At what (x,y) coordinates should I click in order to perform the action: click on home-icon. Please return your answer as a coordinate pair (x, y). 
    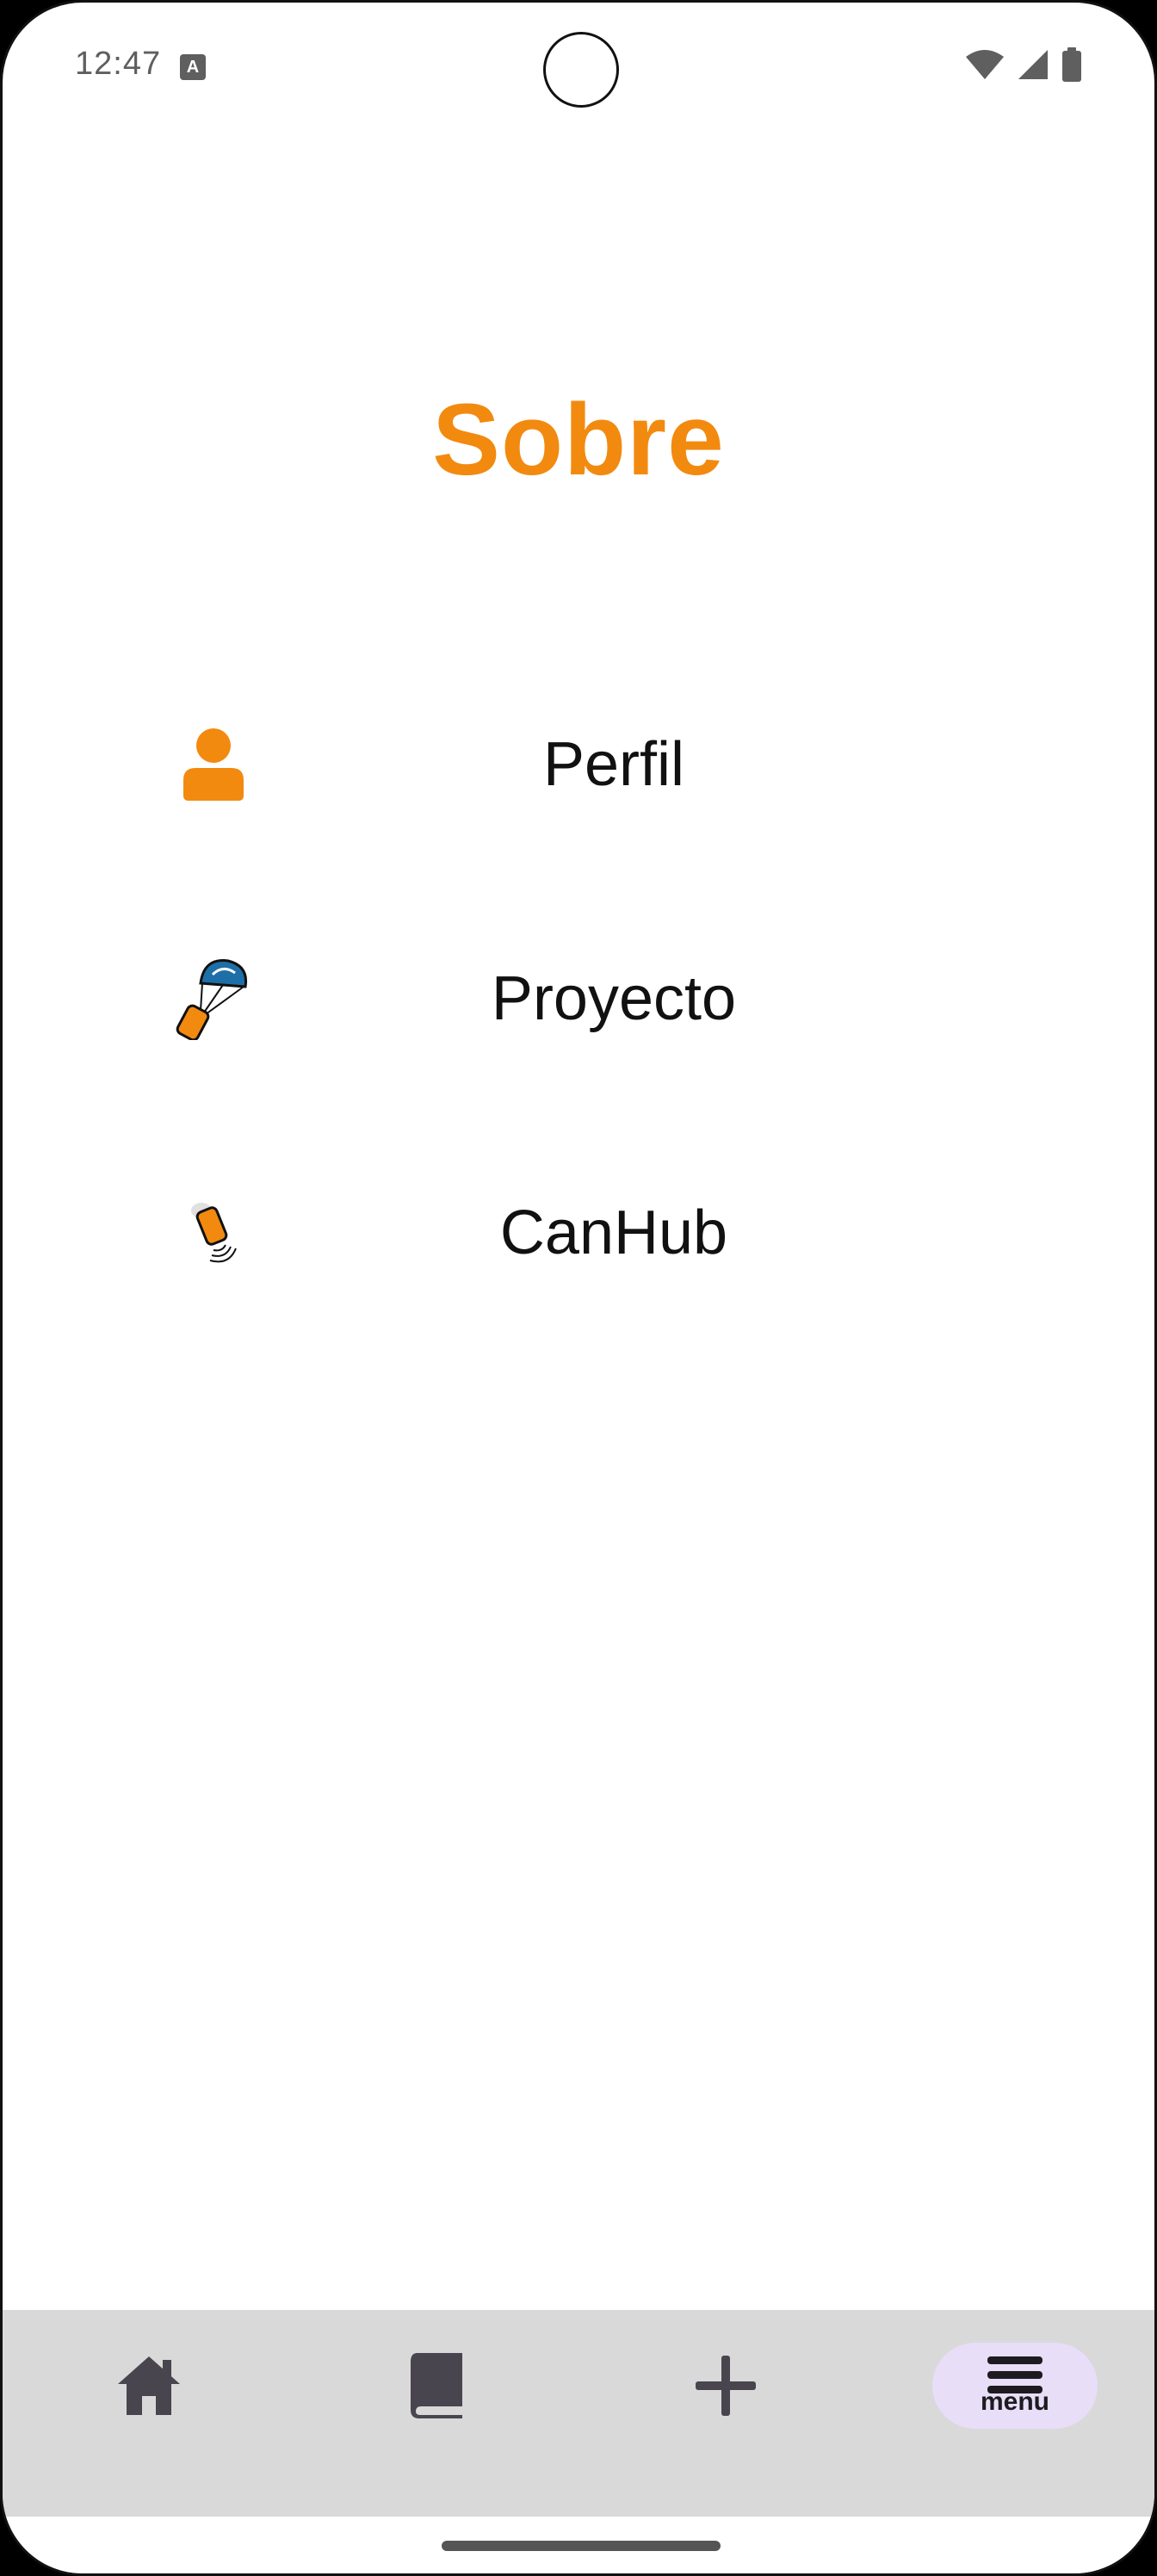
    Looking at the image, I should click on (149, 2385).